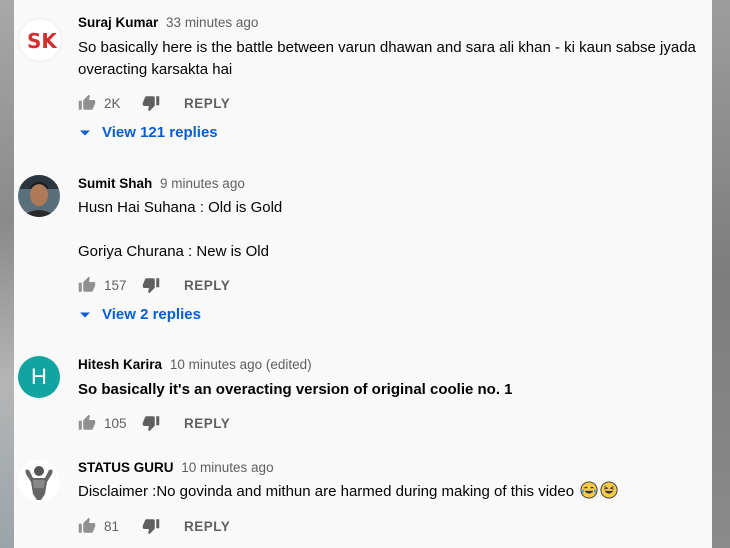 This screenshot has width=730, height=548. Describe the element at coordinates (589, 490) in the screenshot. I see `tears-of-joy-emoji-icon` at that location.